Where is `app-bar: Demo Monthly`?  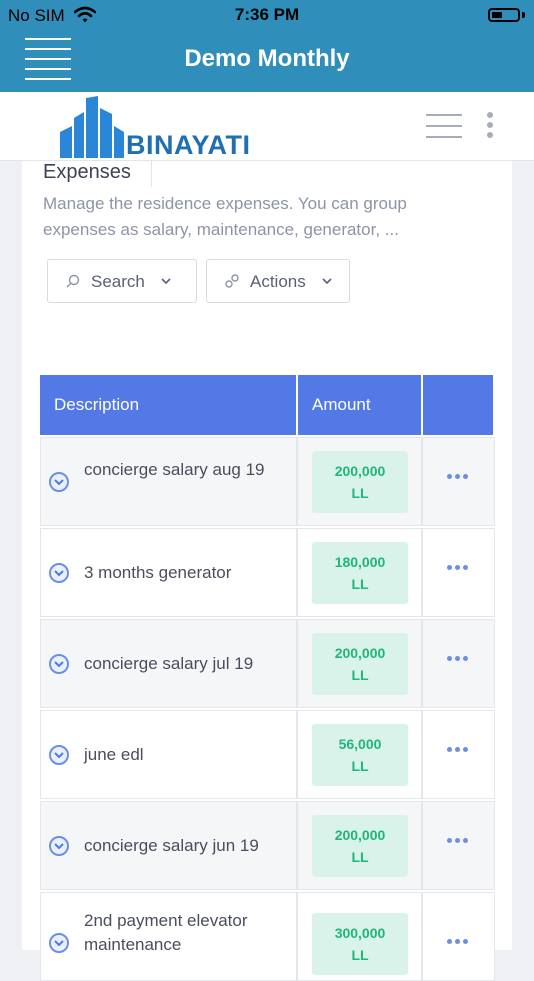 app-bar: Demo Monthly is located at coordinates (267, 61).